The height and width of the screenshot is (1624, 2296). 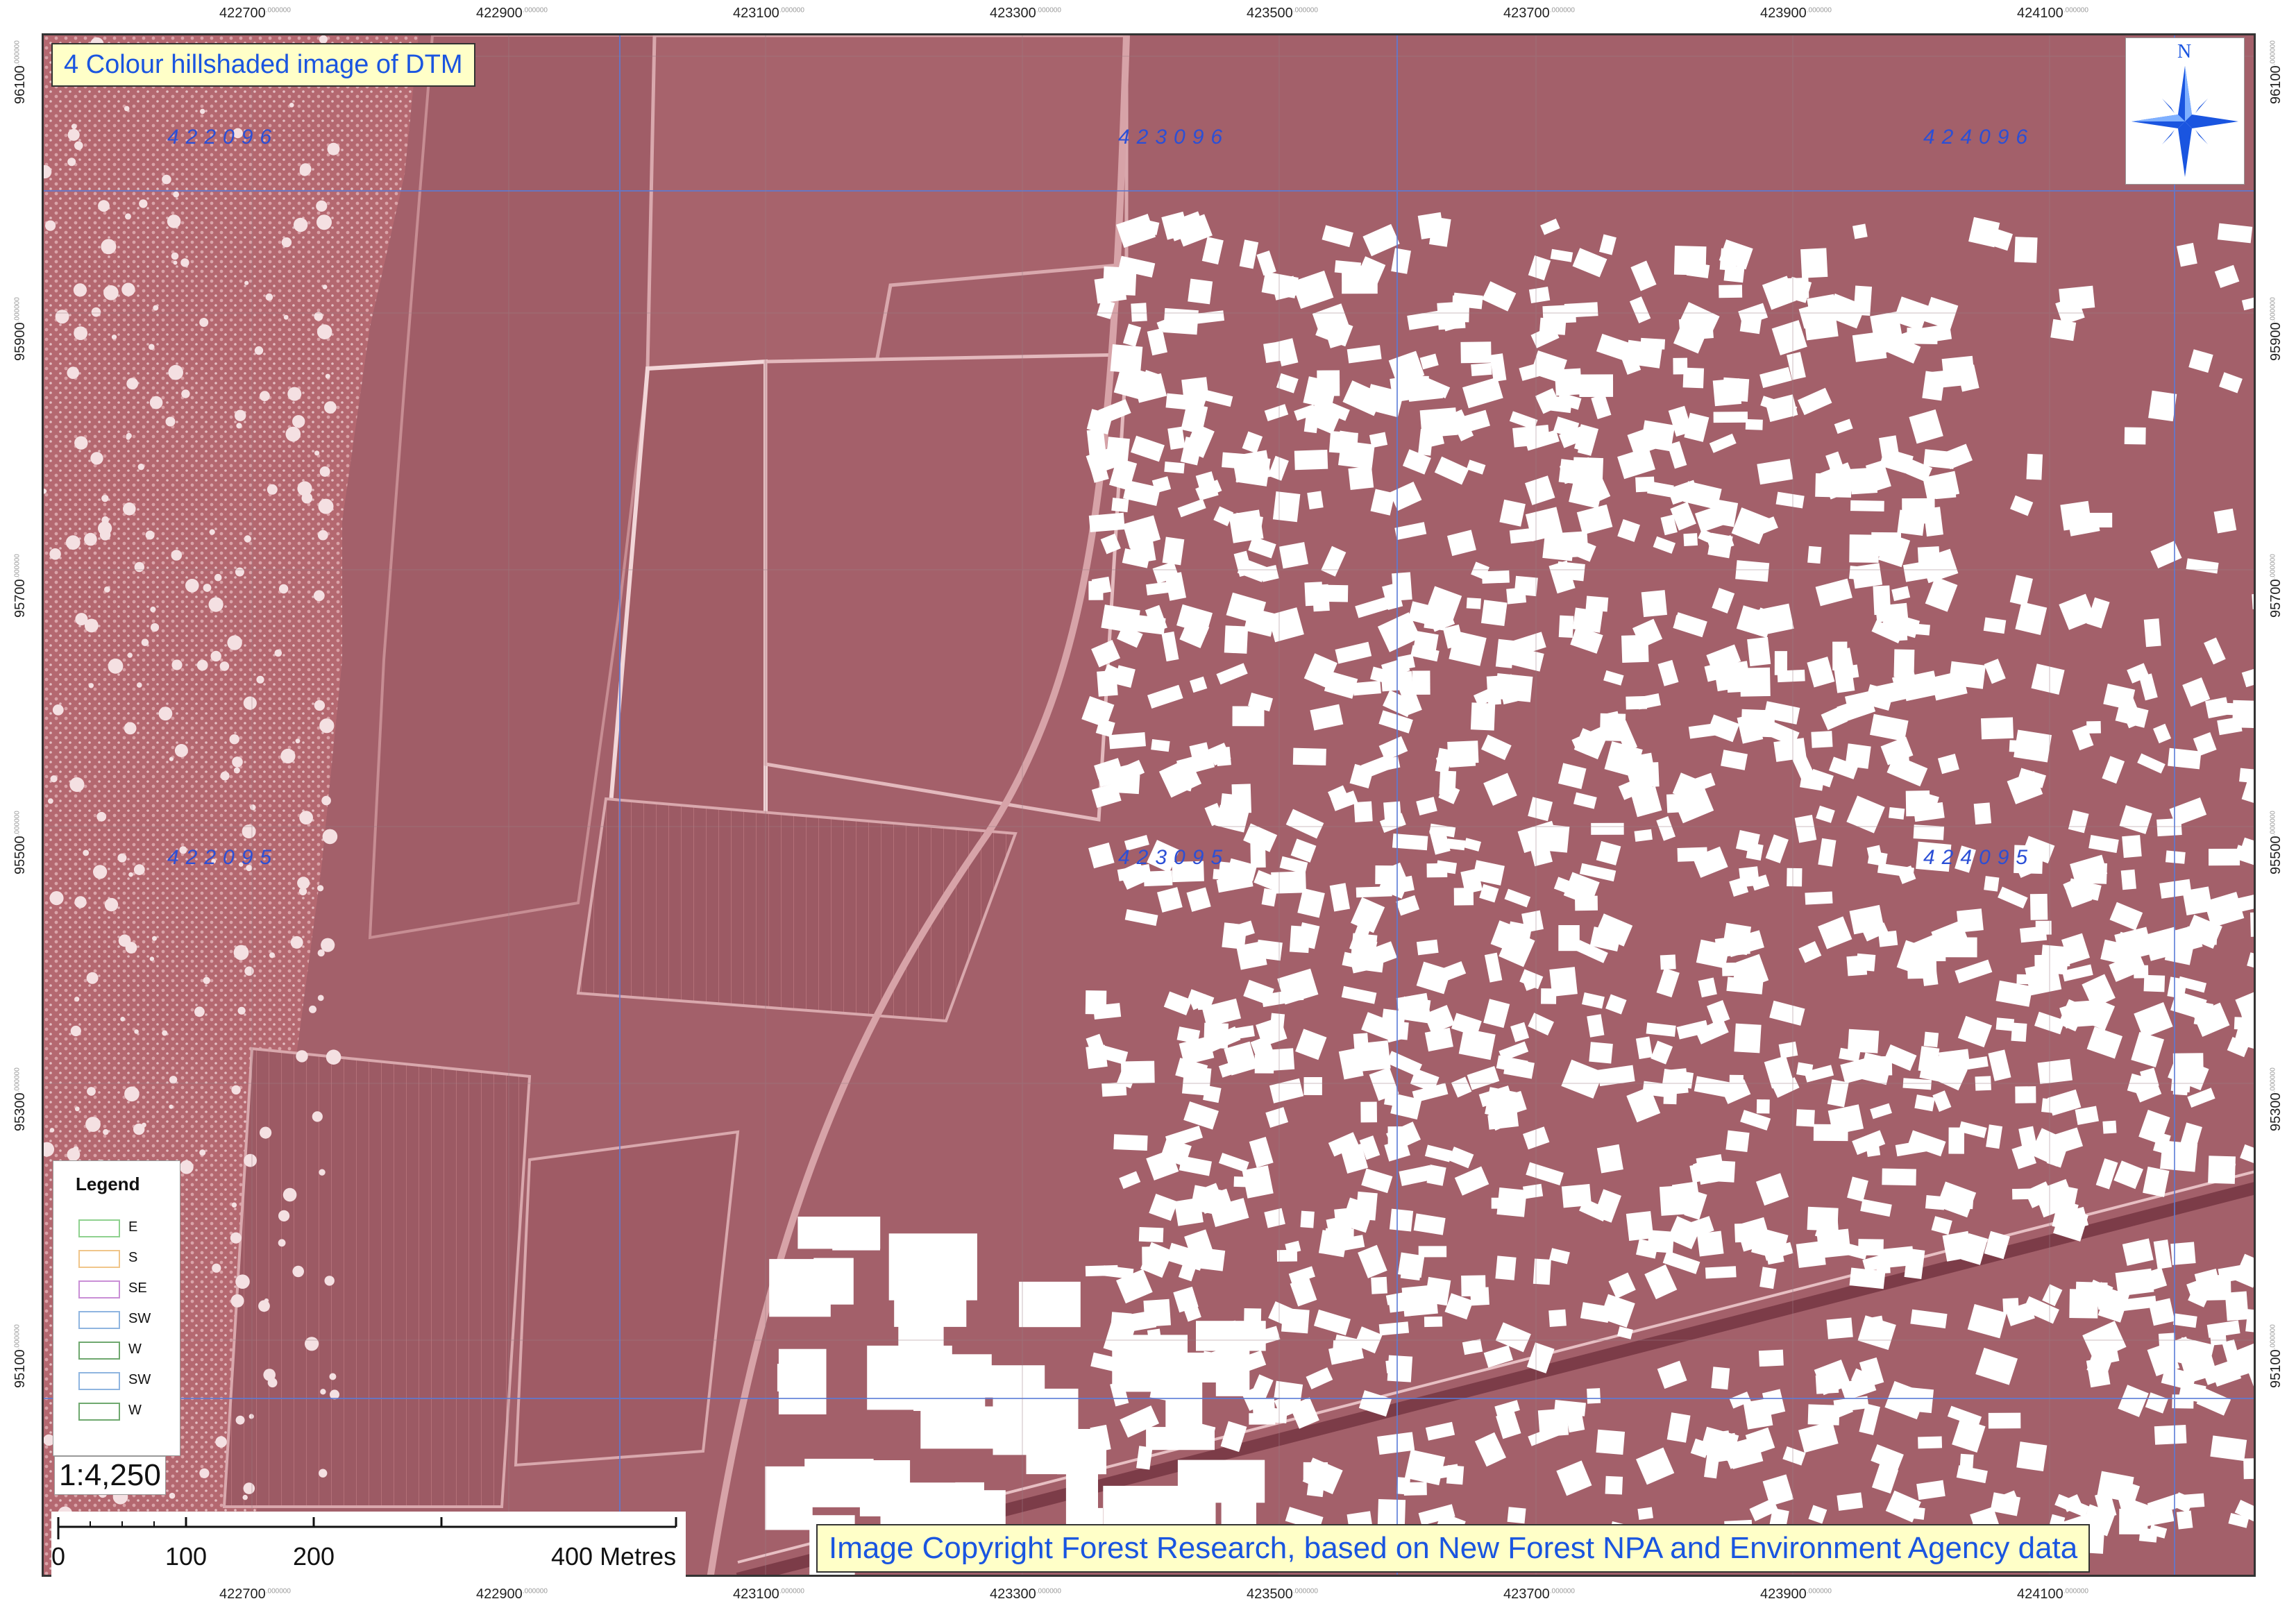 What do you see at coordinates (2052, 1594) in the screenshot?
I see `x-tick-bottom-424100: 424100.000000` at bounding box center [2052, 1594].